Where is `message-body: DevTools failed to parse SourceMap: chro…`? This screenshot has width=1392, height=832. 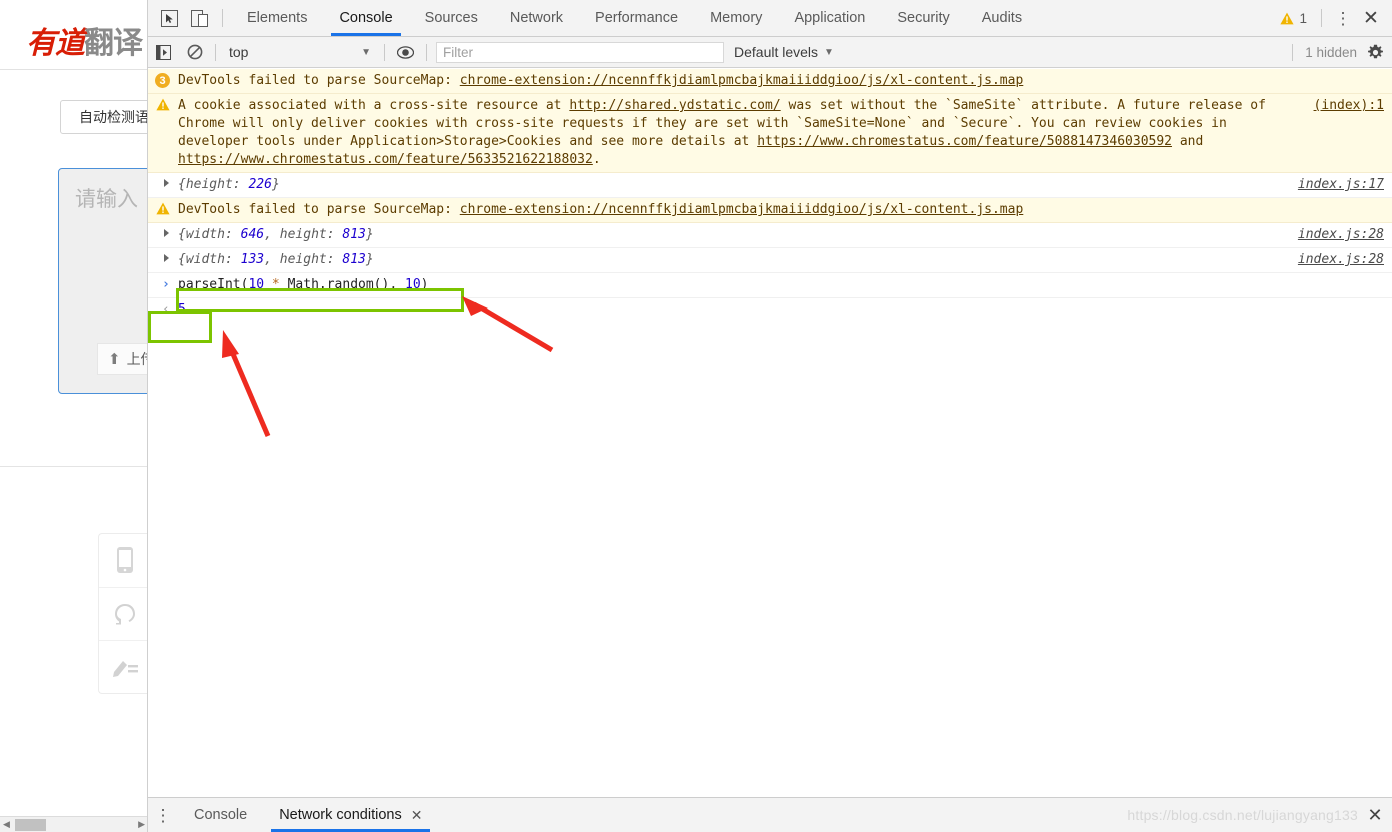 message-body: DevTools failed to parse SourceMap: chro… is located at coordinates (782, 210).